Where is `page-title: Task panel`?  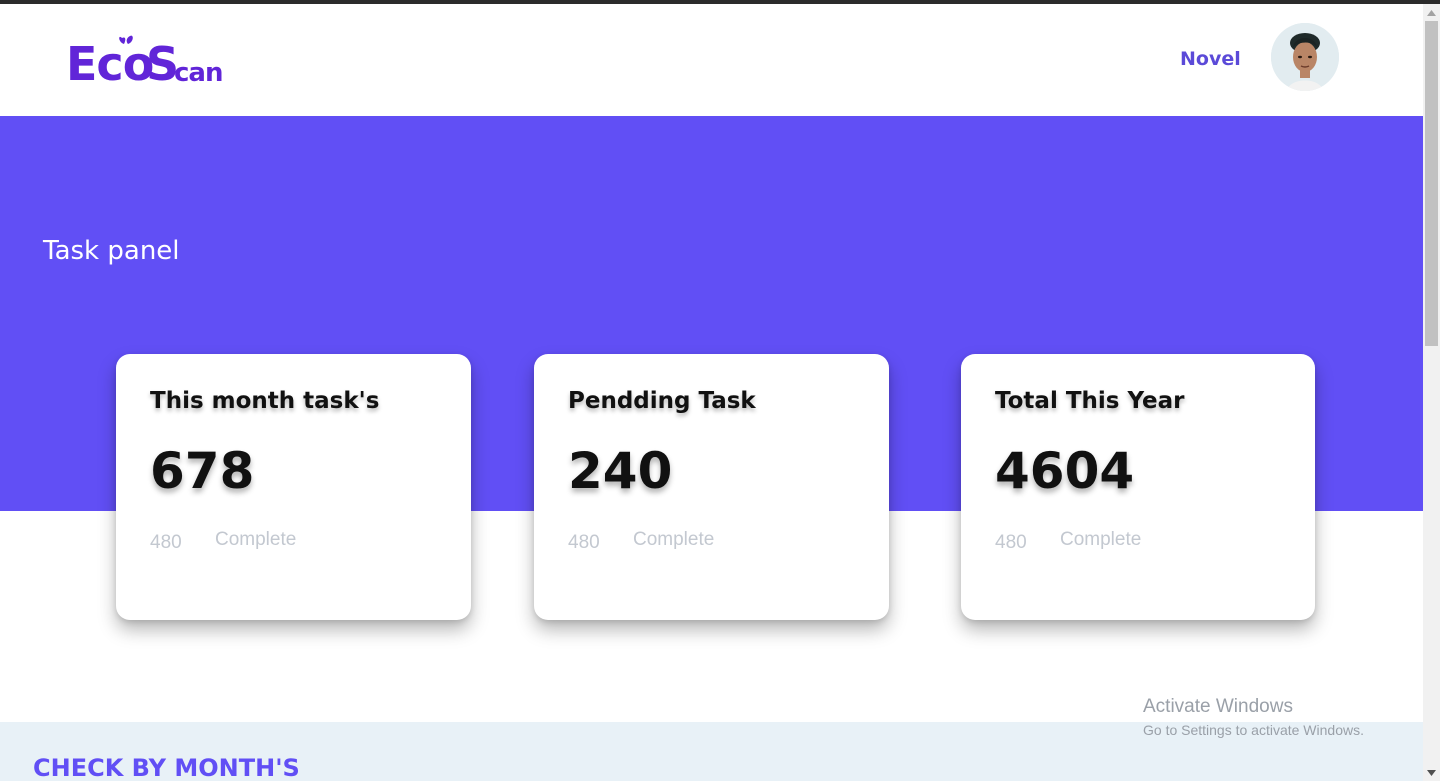
page-title: Task panel is located at coordinates (111, 251).